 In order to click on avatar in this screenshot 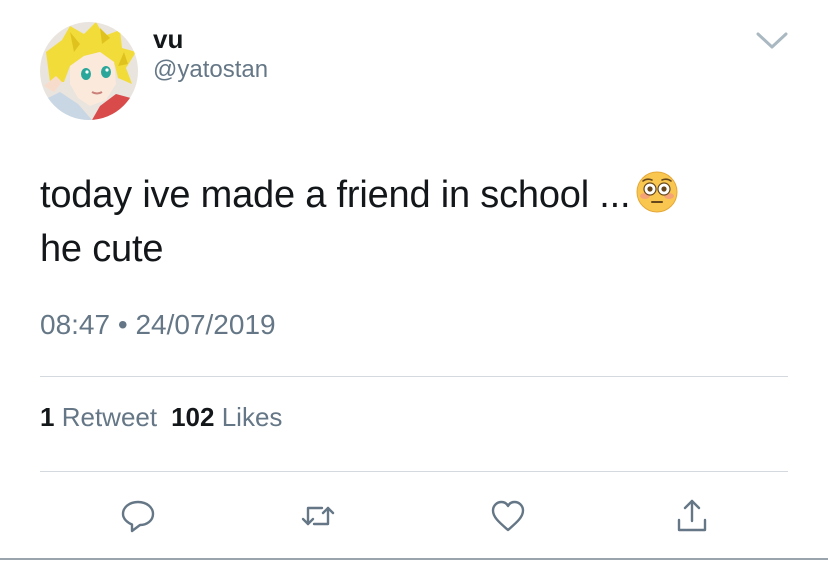, I will do `click(89, 71)`.